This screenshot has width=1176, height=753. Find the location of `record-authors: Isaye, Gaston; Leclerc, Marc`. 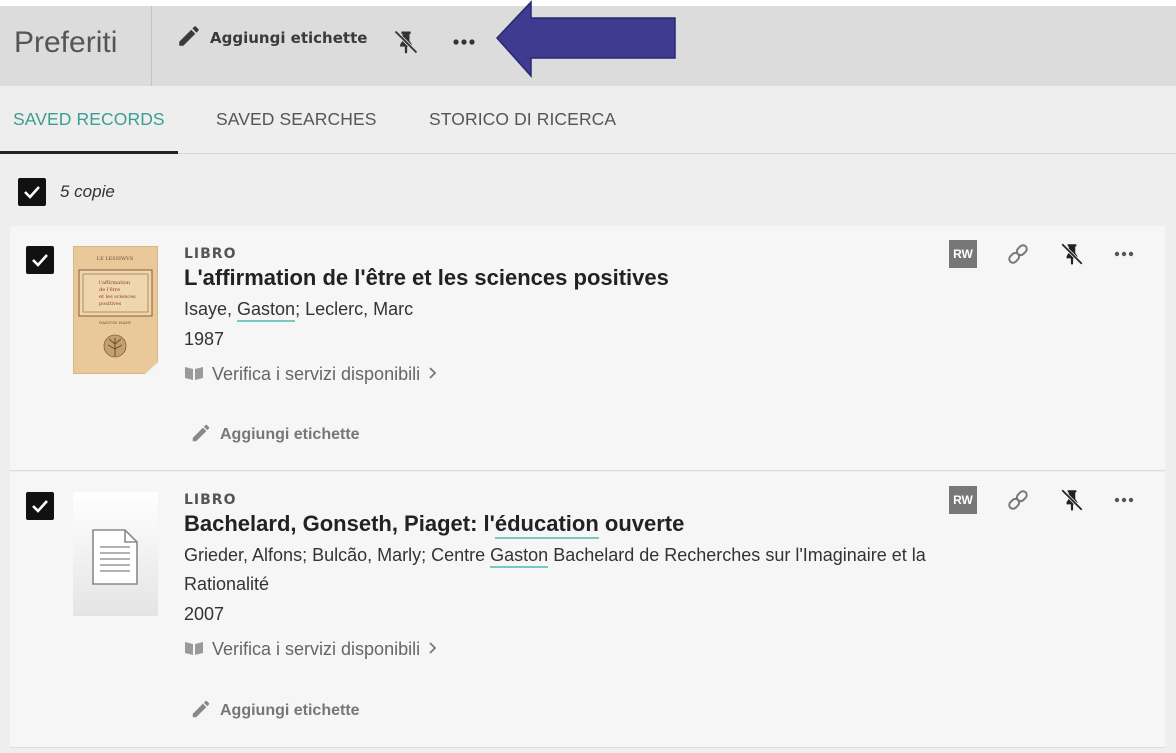

record-authors: Isaye, Gaston; Leclerc, Marc is located at coordinates (426, 309).